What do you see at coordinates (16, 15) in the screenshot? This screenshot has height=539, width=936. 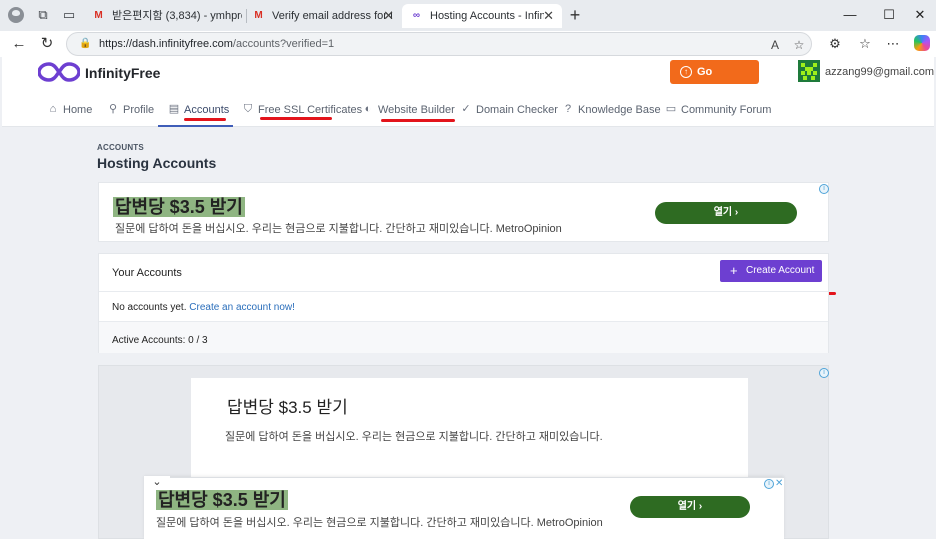 I see `profile-icon` at bounding box center [16, 15].